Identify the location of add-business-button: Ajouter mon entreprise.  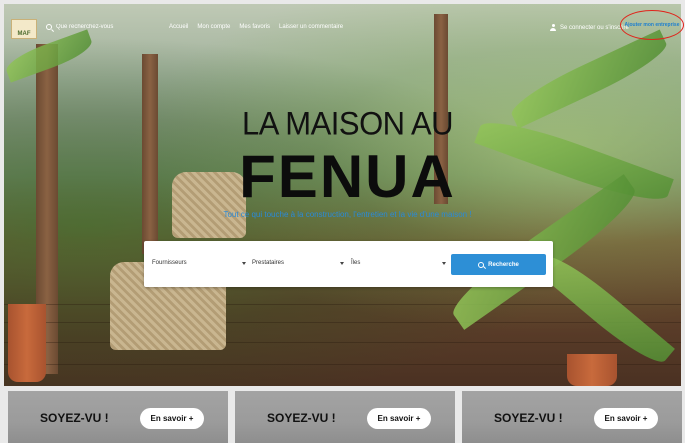
(652, 25).